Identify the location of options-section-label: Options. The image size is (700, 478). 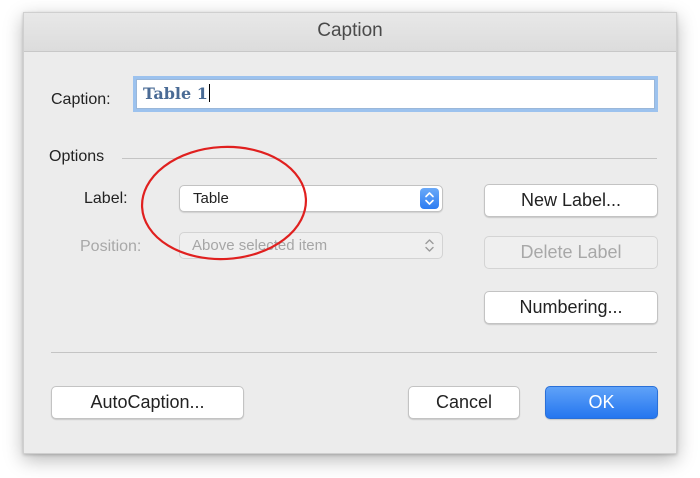
(77, 156).